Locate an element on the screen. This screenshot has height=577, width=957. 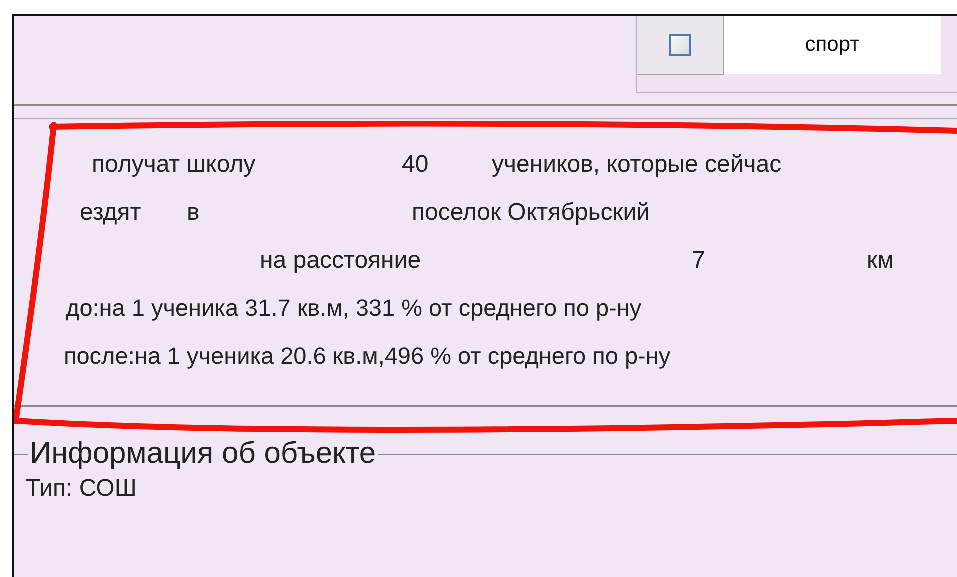
group-title: Информация об объекте is located at coordinates (203, 454).